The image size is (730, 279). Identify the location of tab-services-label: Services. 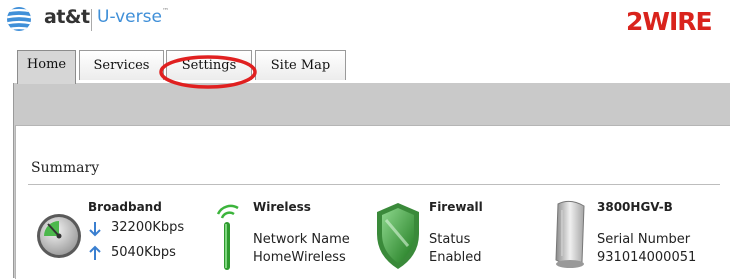
(121, 65).